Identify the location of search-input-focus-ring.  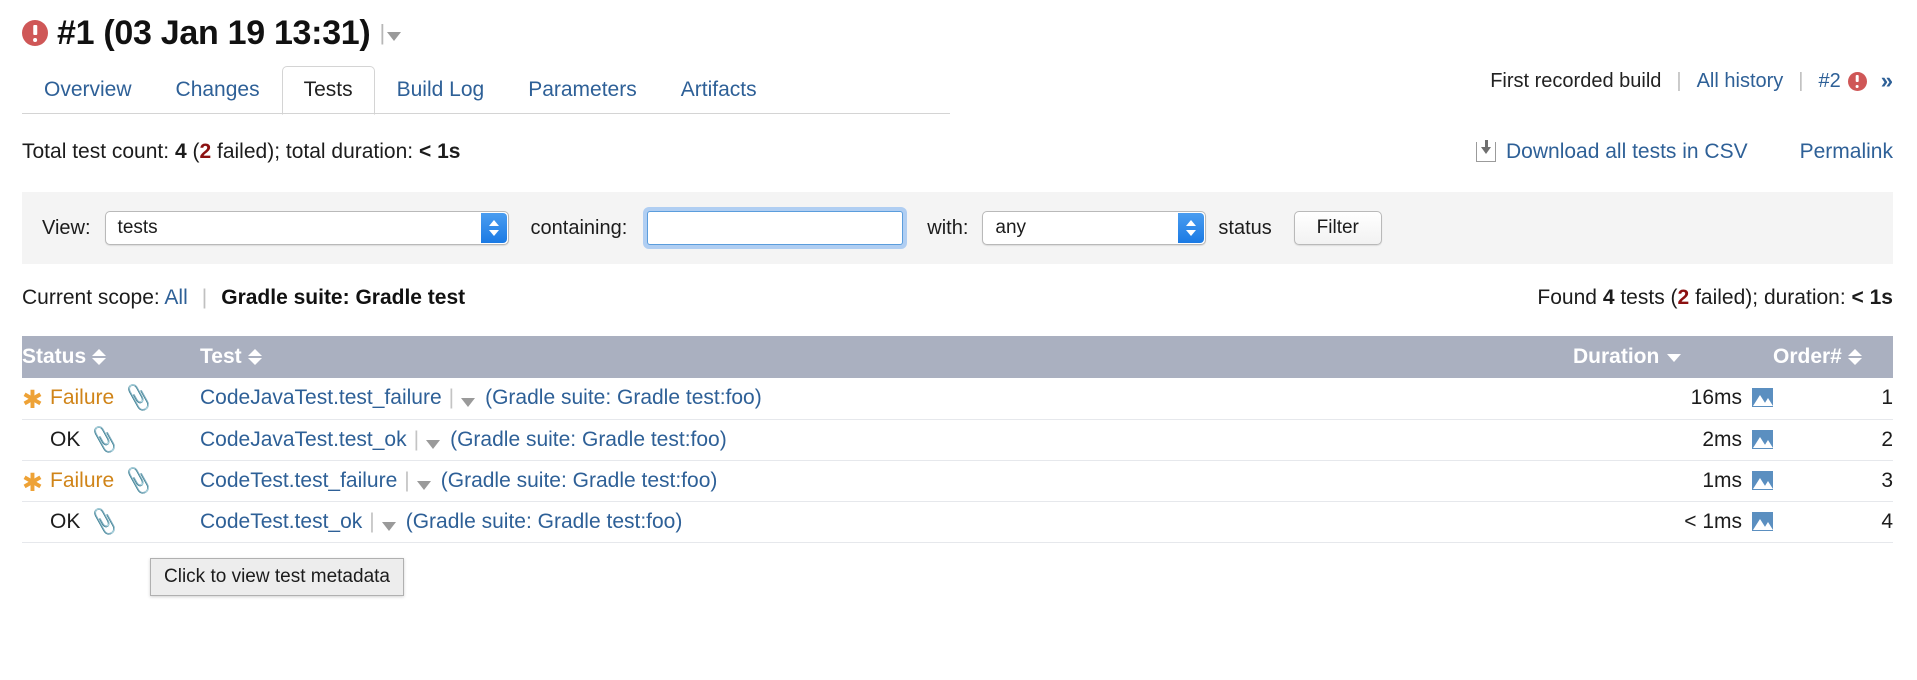
(775, 228).